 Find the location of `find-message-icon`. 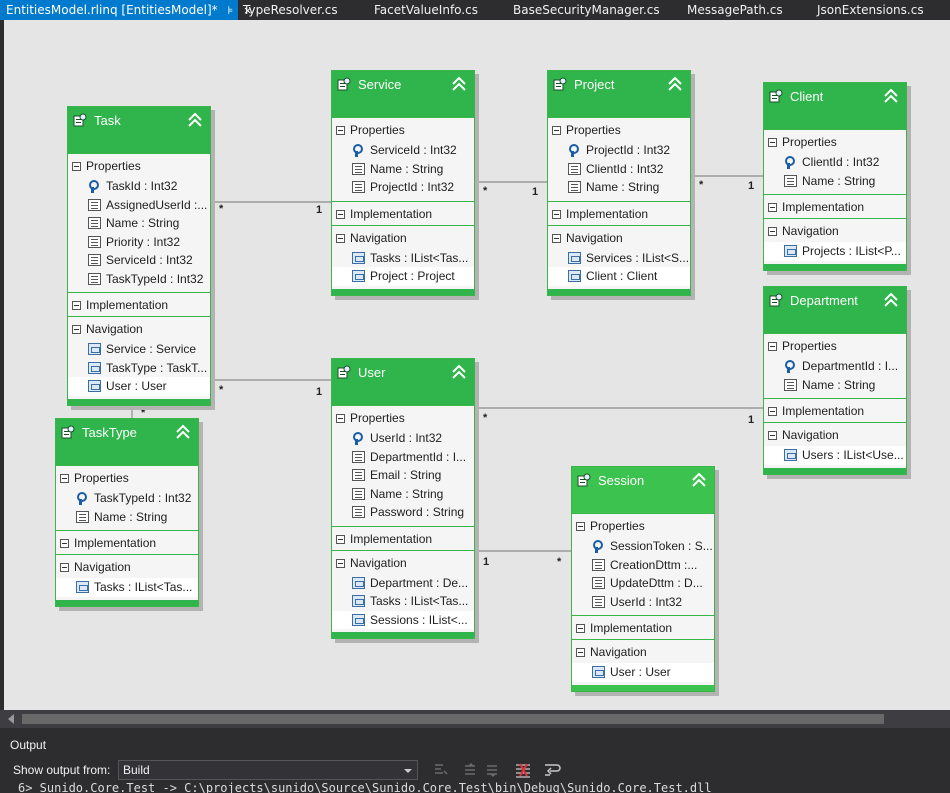

find-message-icon is located at coordinates (441, 770).